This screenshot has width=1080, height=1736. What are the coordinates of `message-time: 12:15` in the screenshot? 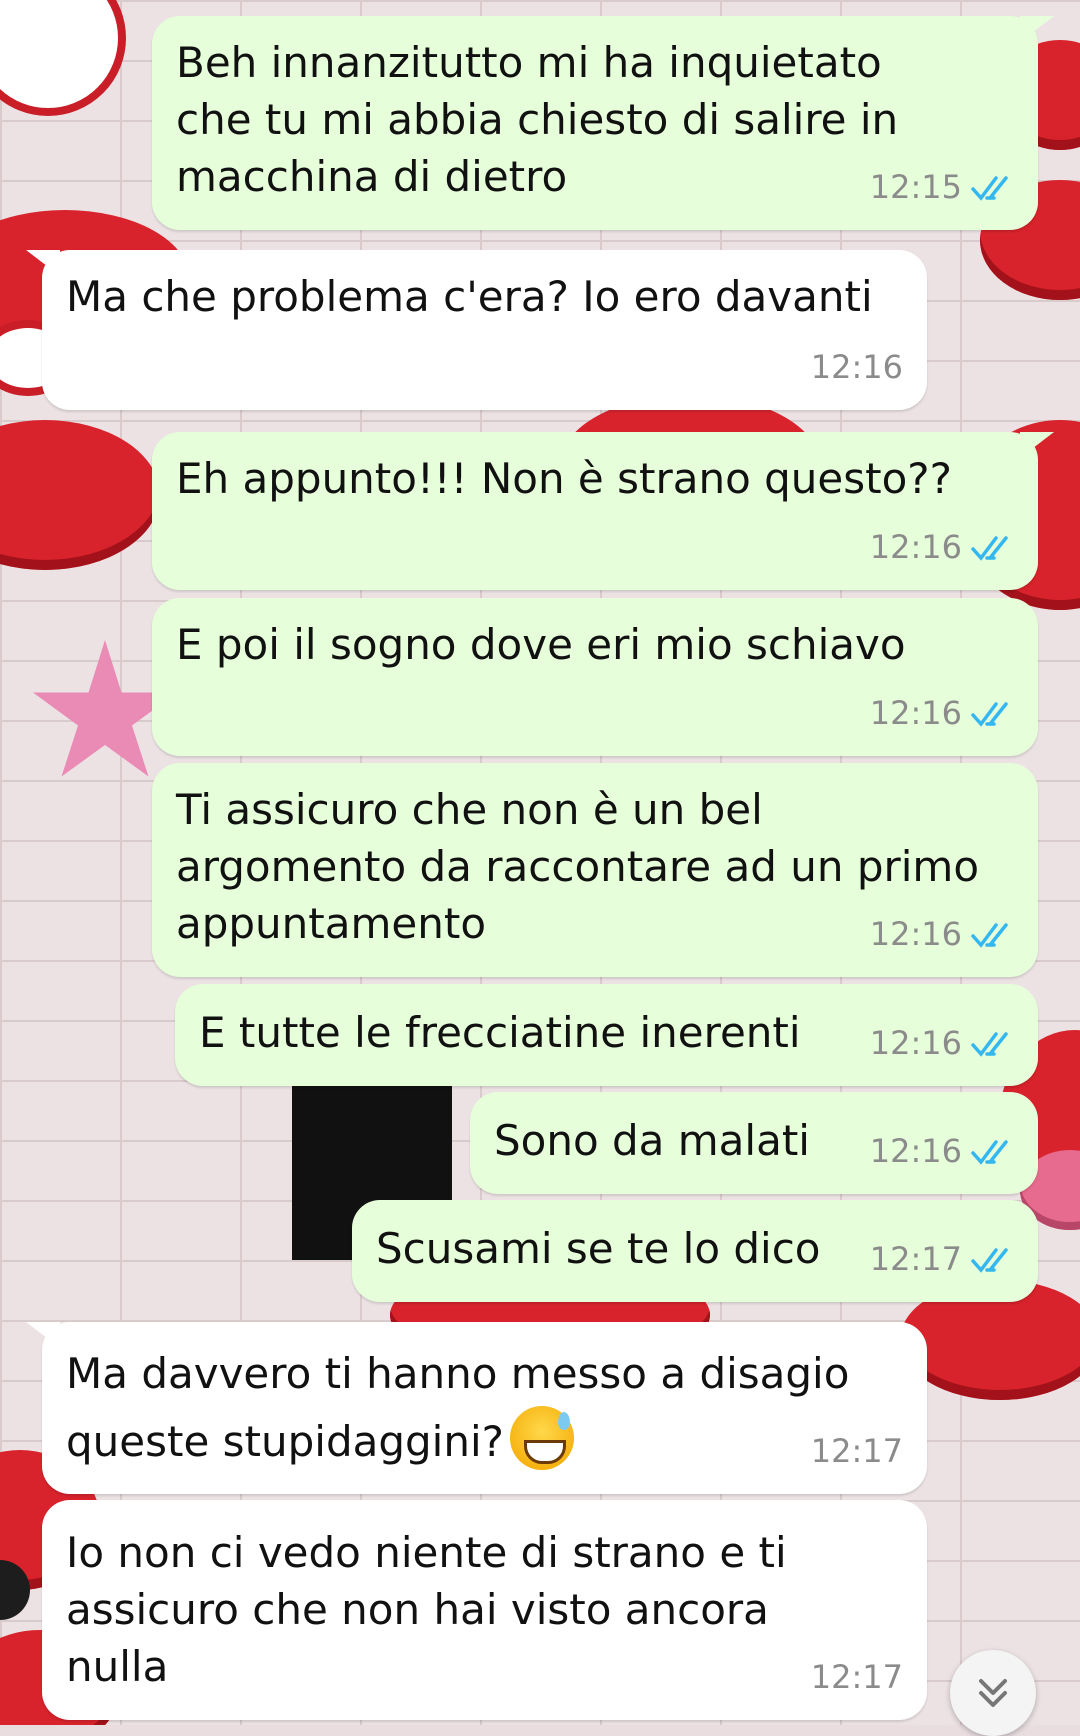 It's located at (915, 187).